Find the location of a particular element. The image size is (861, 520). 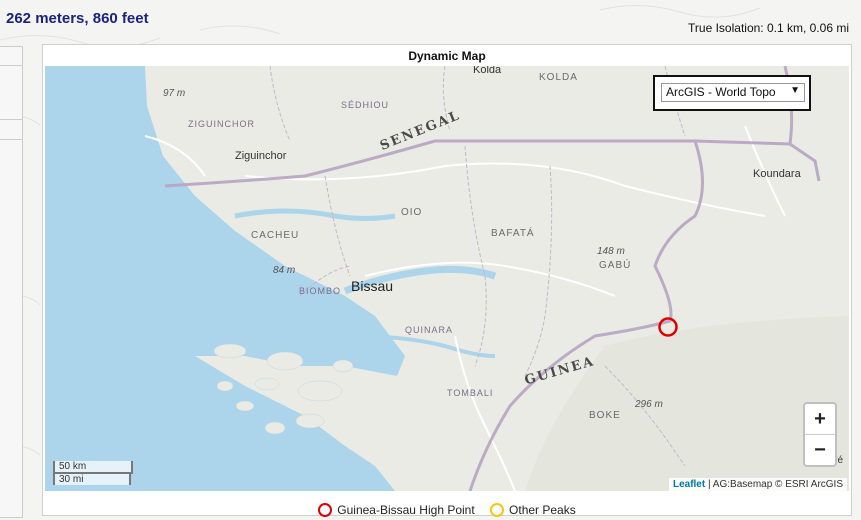

scale-bar: 50 km 30 mi is located at coordinates (93, 473).